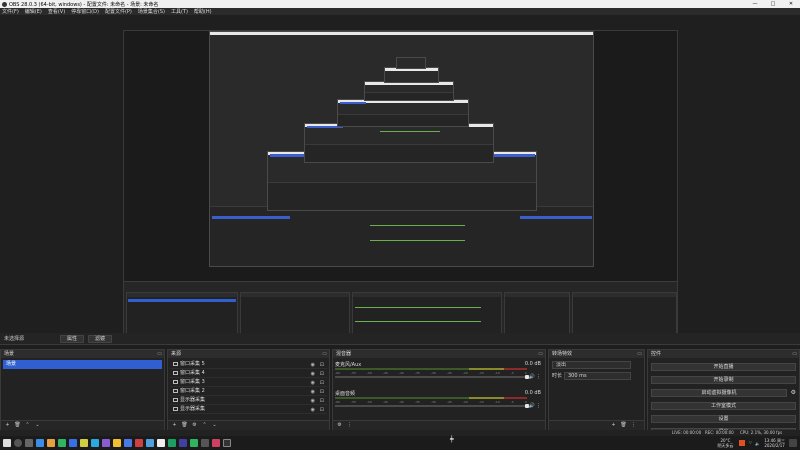 The image size is (800, 450). Describe the element at coordinates (27, 425) in the screenshot. I see `scene-up-button: ⌃` at that location.